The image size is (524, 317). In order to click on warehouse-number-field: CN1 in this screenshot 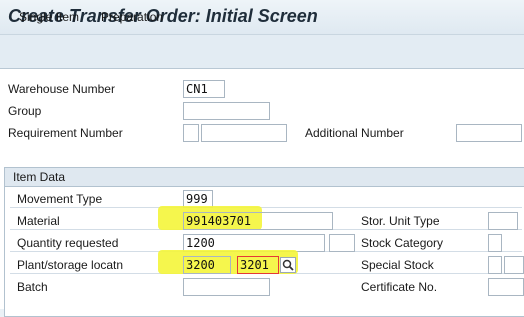, I will do `click(204, 89)`.